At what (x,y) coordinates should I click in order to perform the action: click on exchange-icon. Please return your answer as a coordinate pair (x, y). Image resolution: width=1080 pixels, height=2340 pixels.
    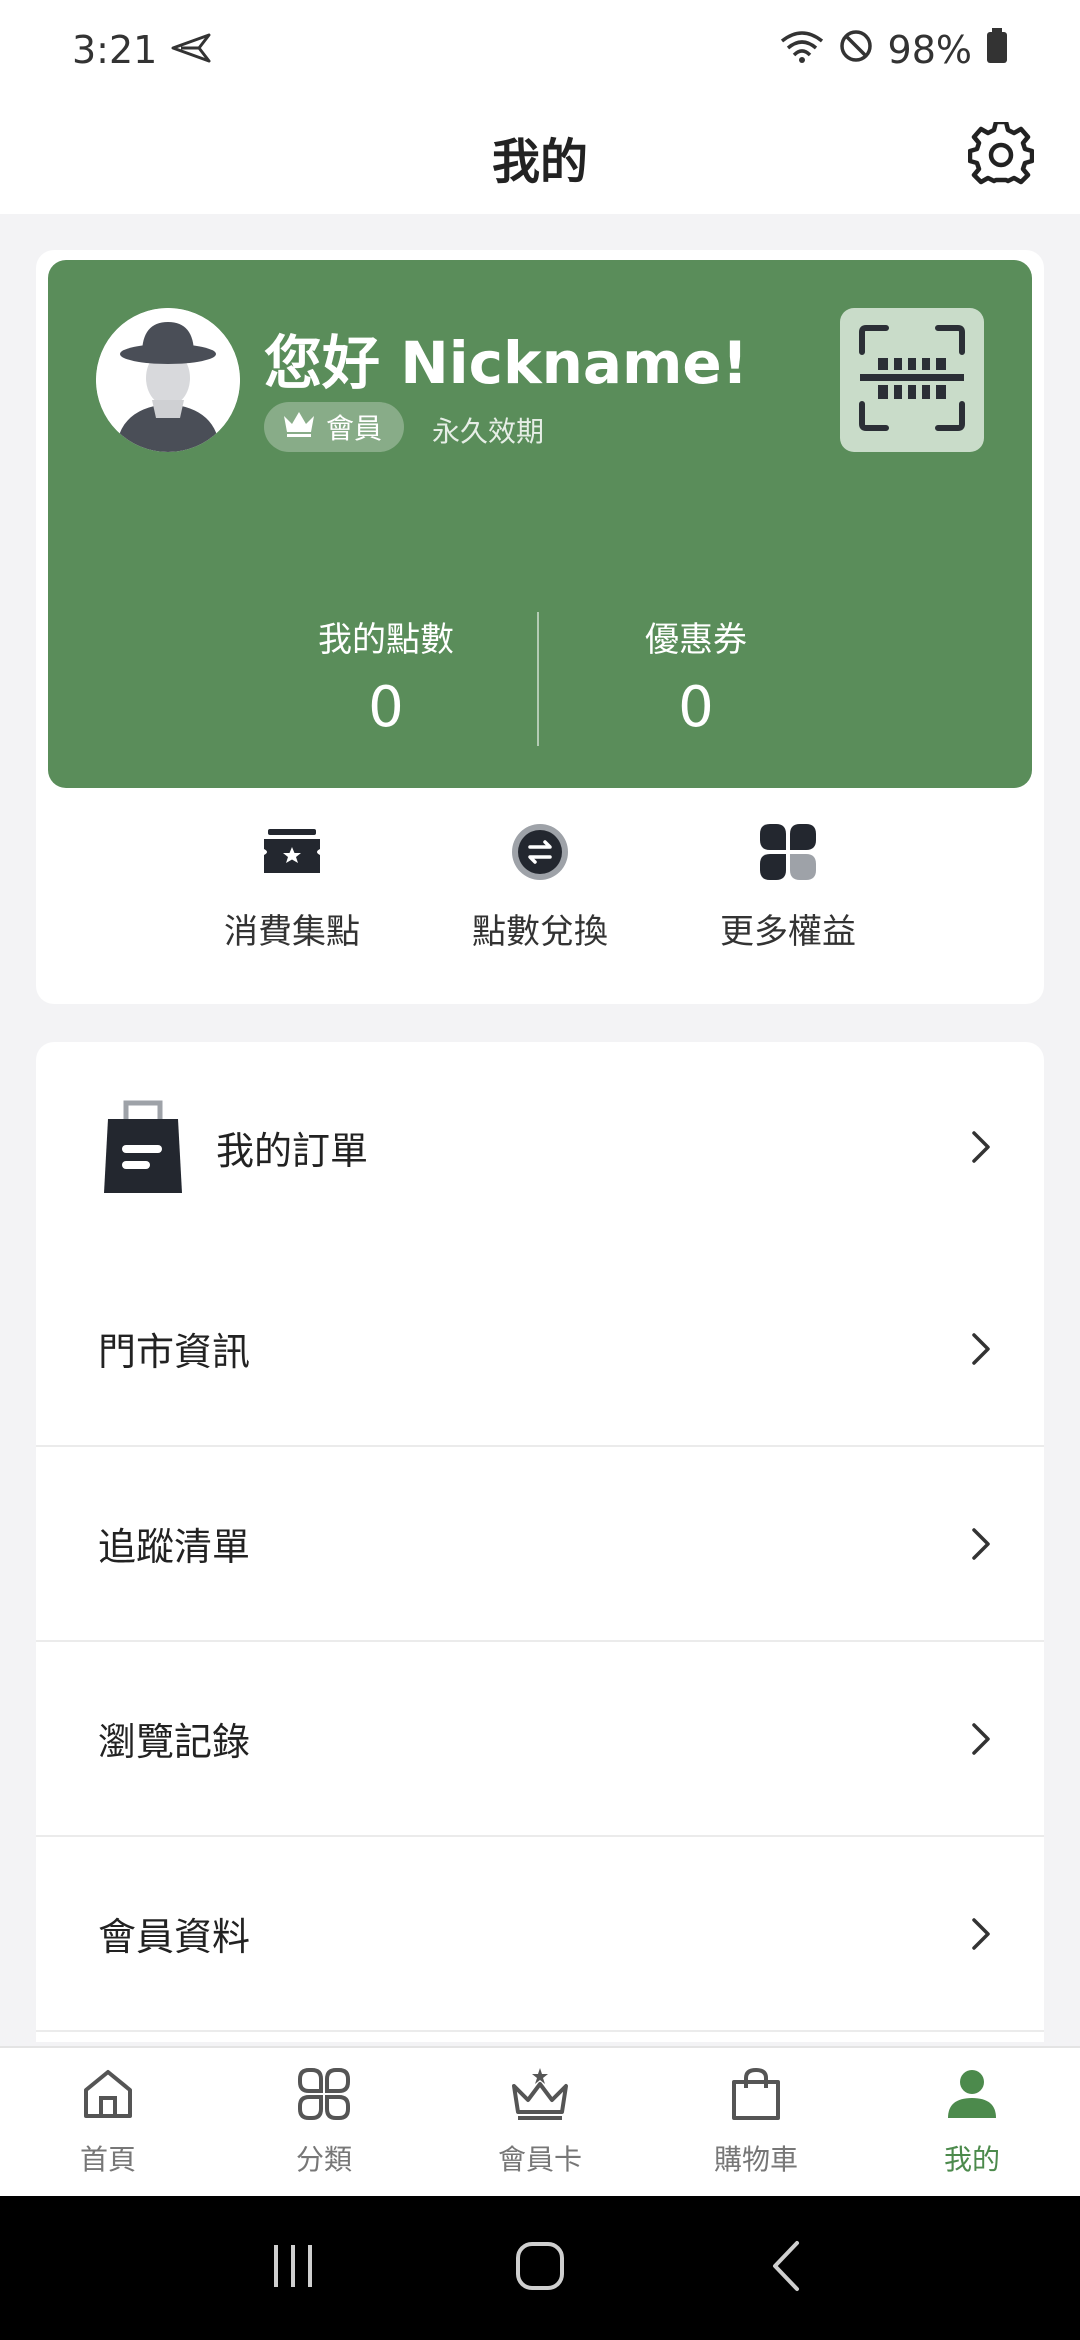
    Looking at the image, I should click on (540, 852).